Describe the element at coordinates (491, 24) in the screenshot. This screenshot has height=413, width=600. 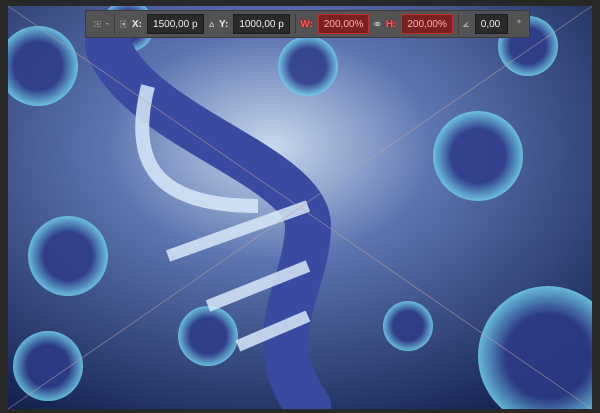
I see `value-field: 0,00` at that location.